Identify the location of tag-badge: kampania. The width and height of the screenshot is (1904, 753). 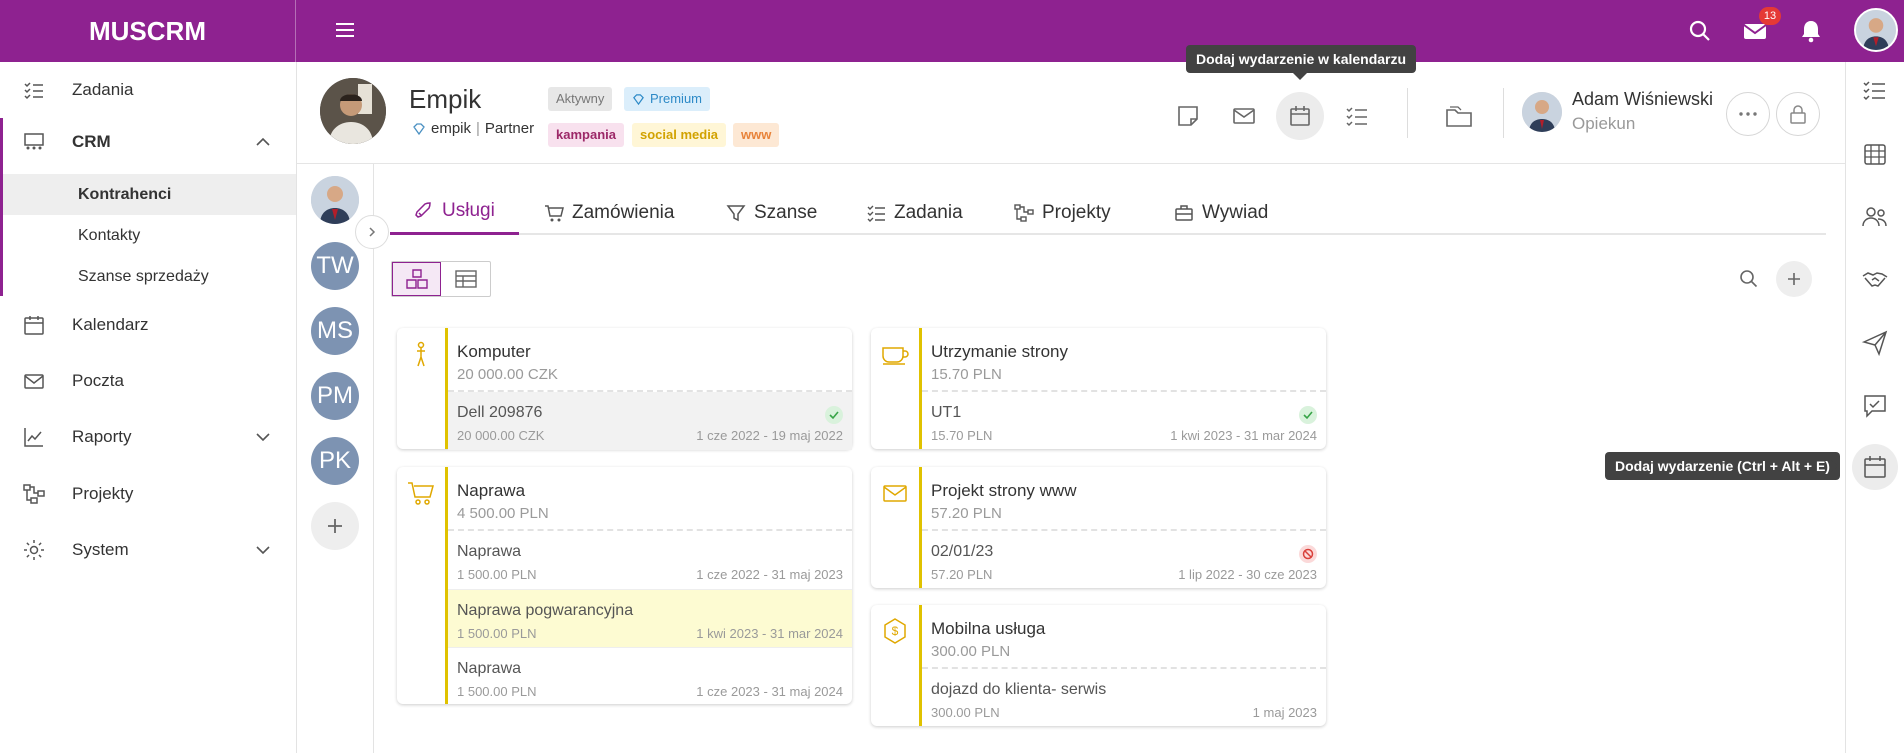
(586, 135).